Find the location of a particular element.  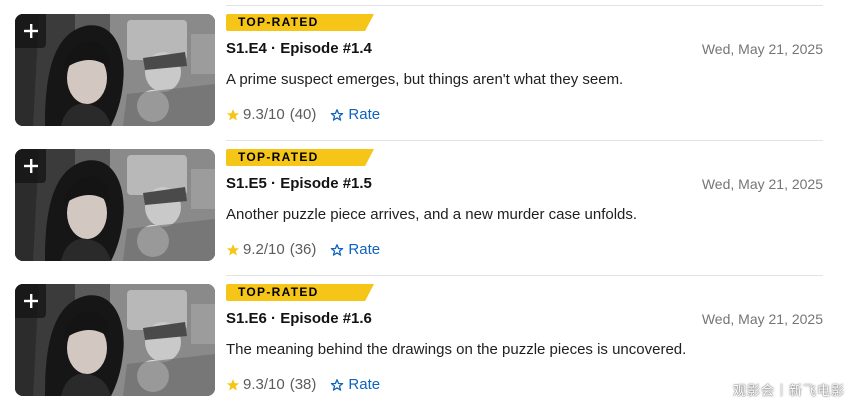

rating-row: 9.3/10 (38) Rate is located at coordinates (303, 385).